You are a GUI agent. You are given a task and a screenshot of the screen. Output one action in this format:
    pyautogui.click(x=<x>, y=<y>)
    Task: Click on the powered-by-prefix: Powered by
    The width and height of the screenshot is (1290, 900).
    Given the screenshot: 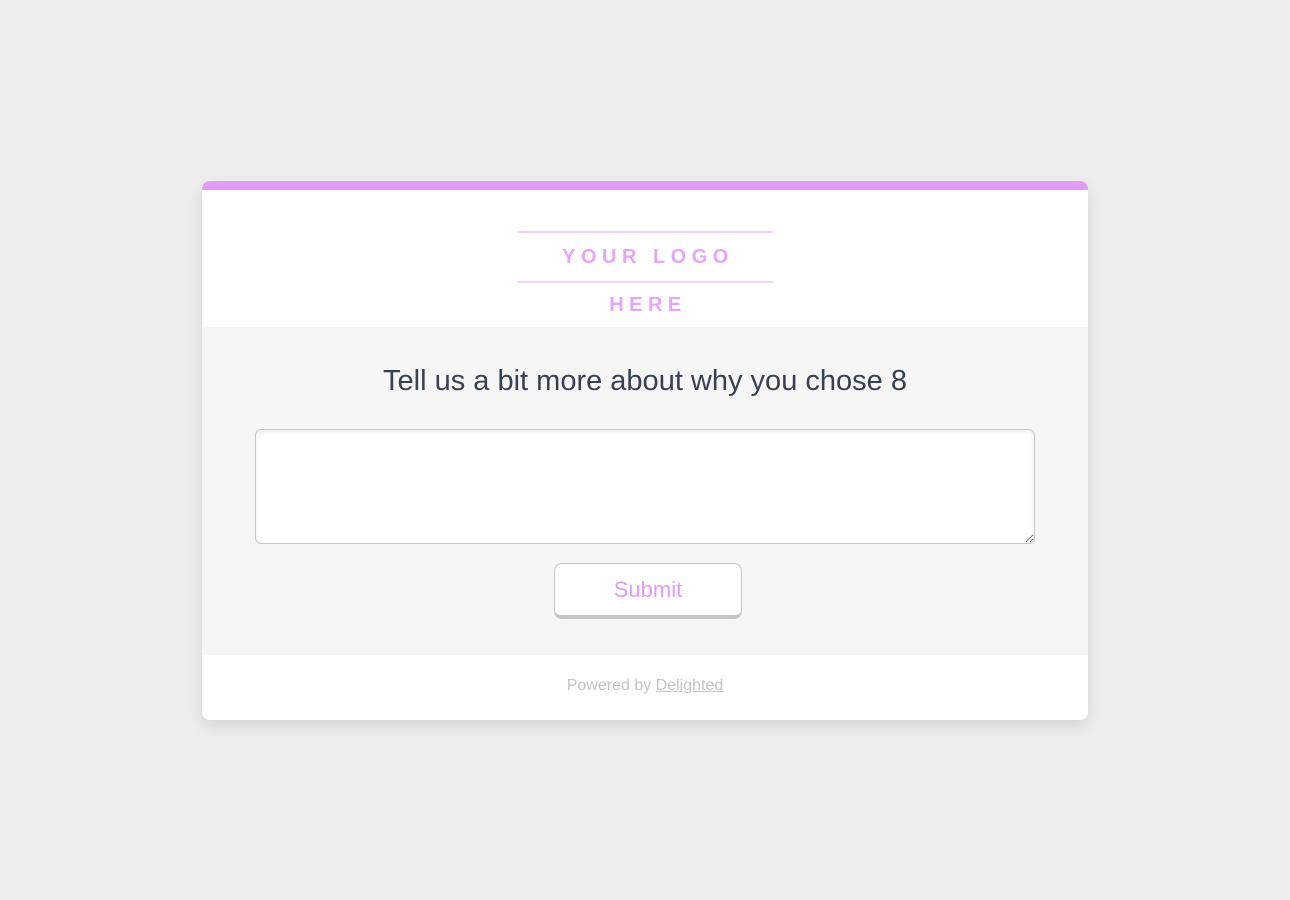 What is the action you would take?
    pyautogui.click(x=609, y=685)
    